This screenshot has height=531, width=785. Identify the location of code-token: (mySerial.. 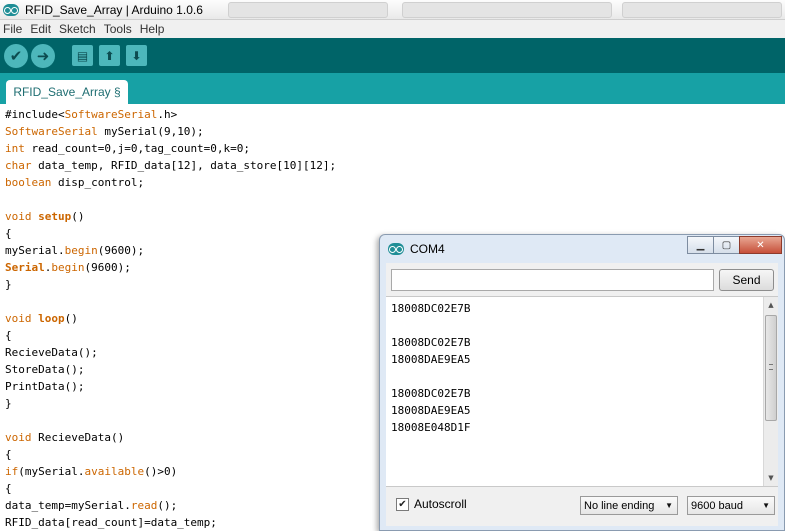
(51, 471).